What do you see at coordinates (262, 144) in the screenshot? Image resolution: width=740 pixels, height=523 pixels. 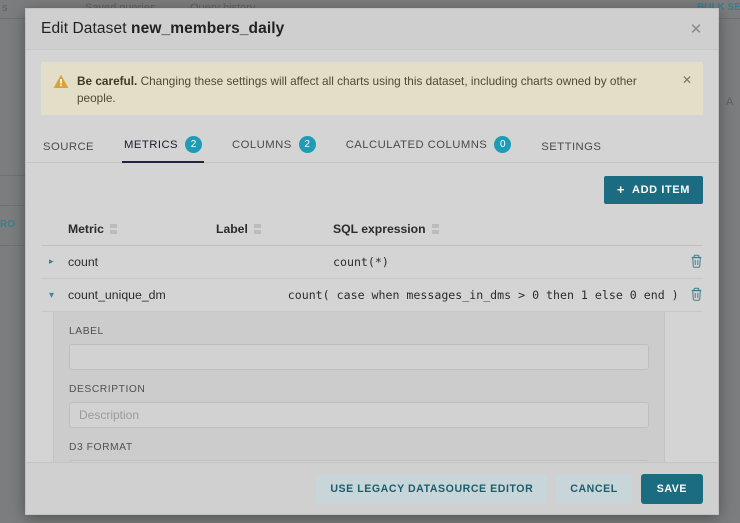 I see `tab-label: COLUMNS` at bounding box center [262, 144].